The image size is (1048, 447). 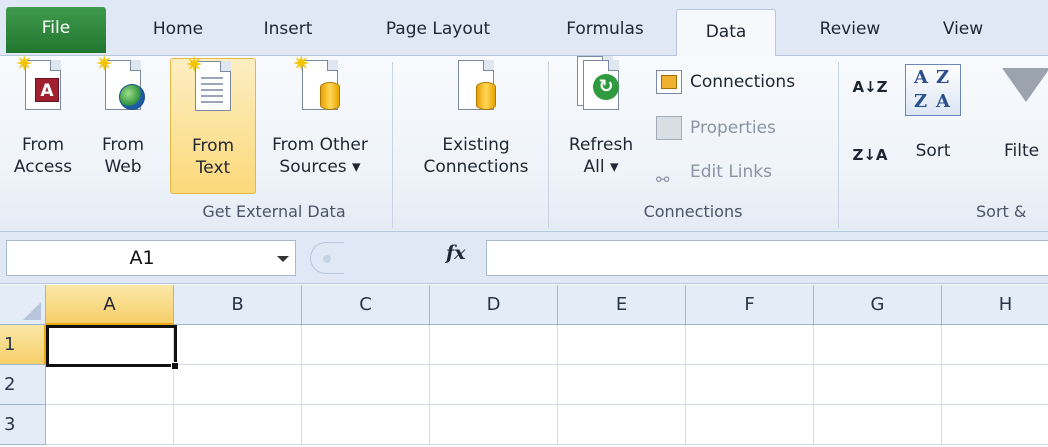 What do you see at coordinates (23, 305) in the screenshot?
I see `select-all-corner` at bounding box center [23, 305].